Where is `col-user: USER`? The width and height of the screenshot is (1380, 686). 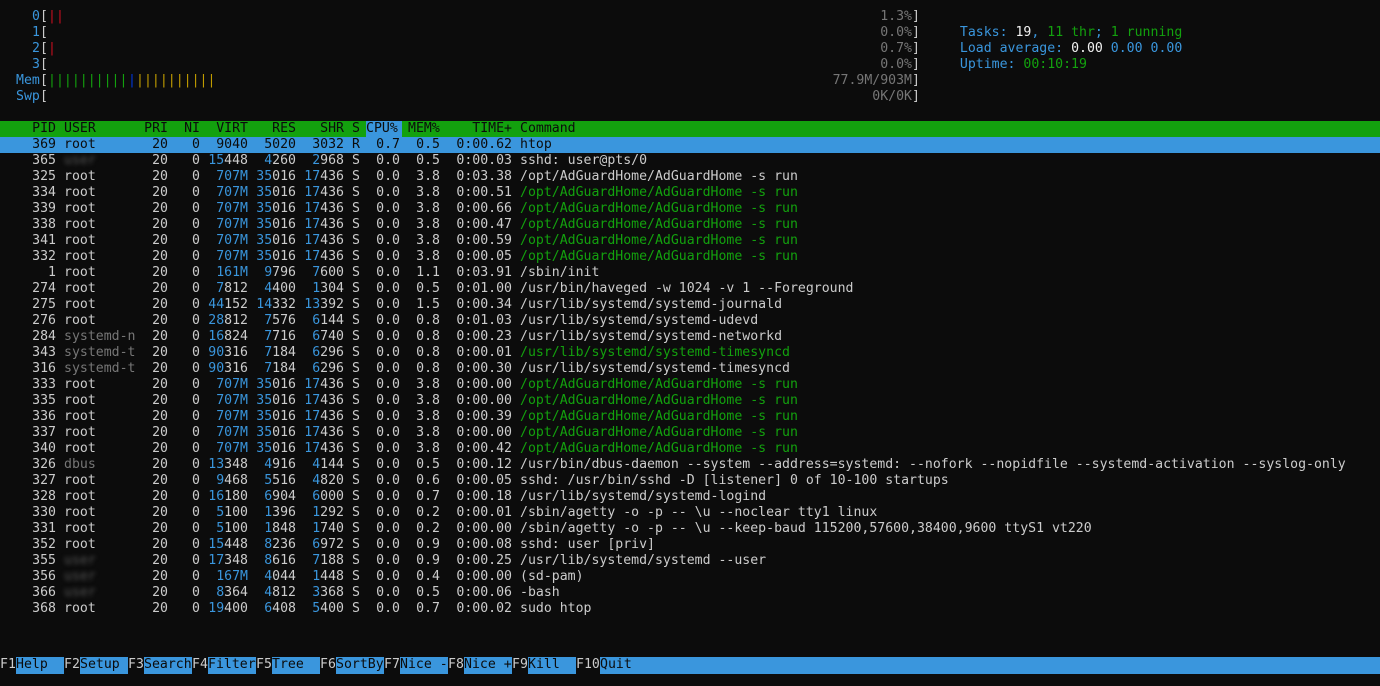 col-user: USER is located at coordinates (80, 129).